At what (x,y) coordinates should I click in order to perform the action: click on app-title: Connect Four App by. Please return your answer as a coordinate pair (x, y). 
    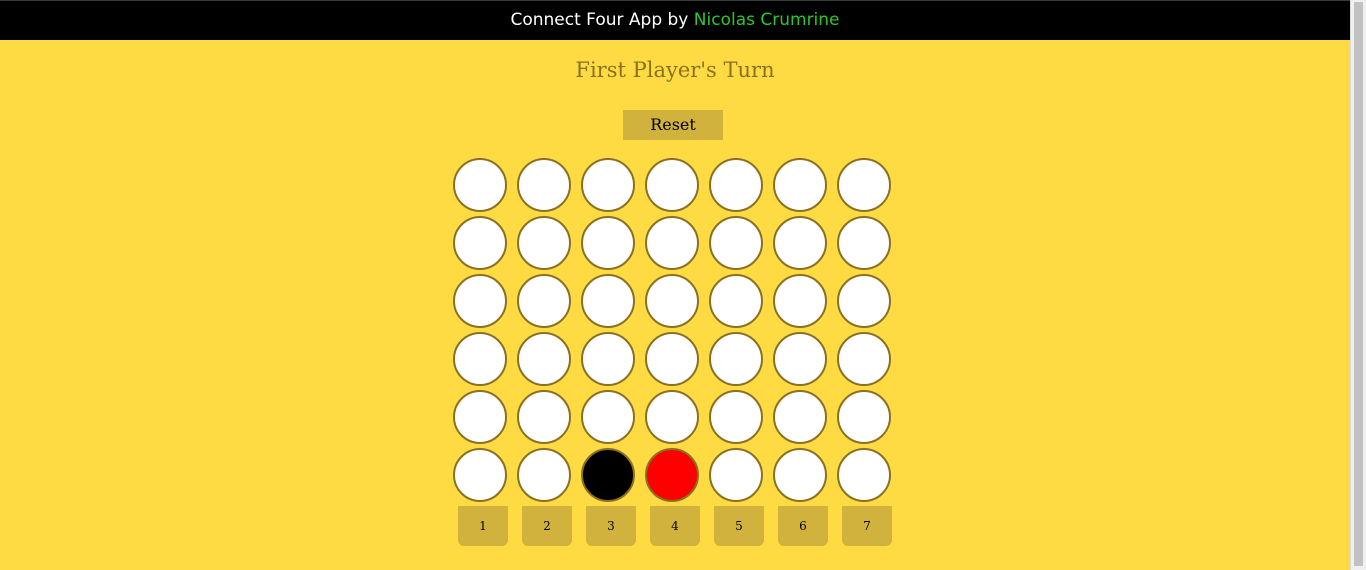
    Looking at the image, I should click on (602, 20).